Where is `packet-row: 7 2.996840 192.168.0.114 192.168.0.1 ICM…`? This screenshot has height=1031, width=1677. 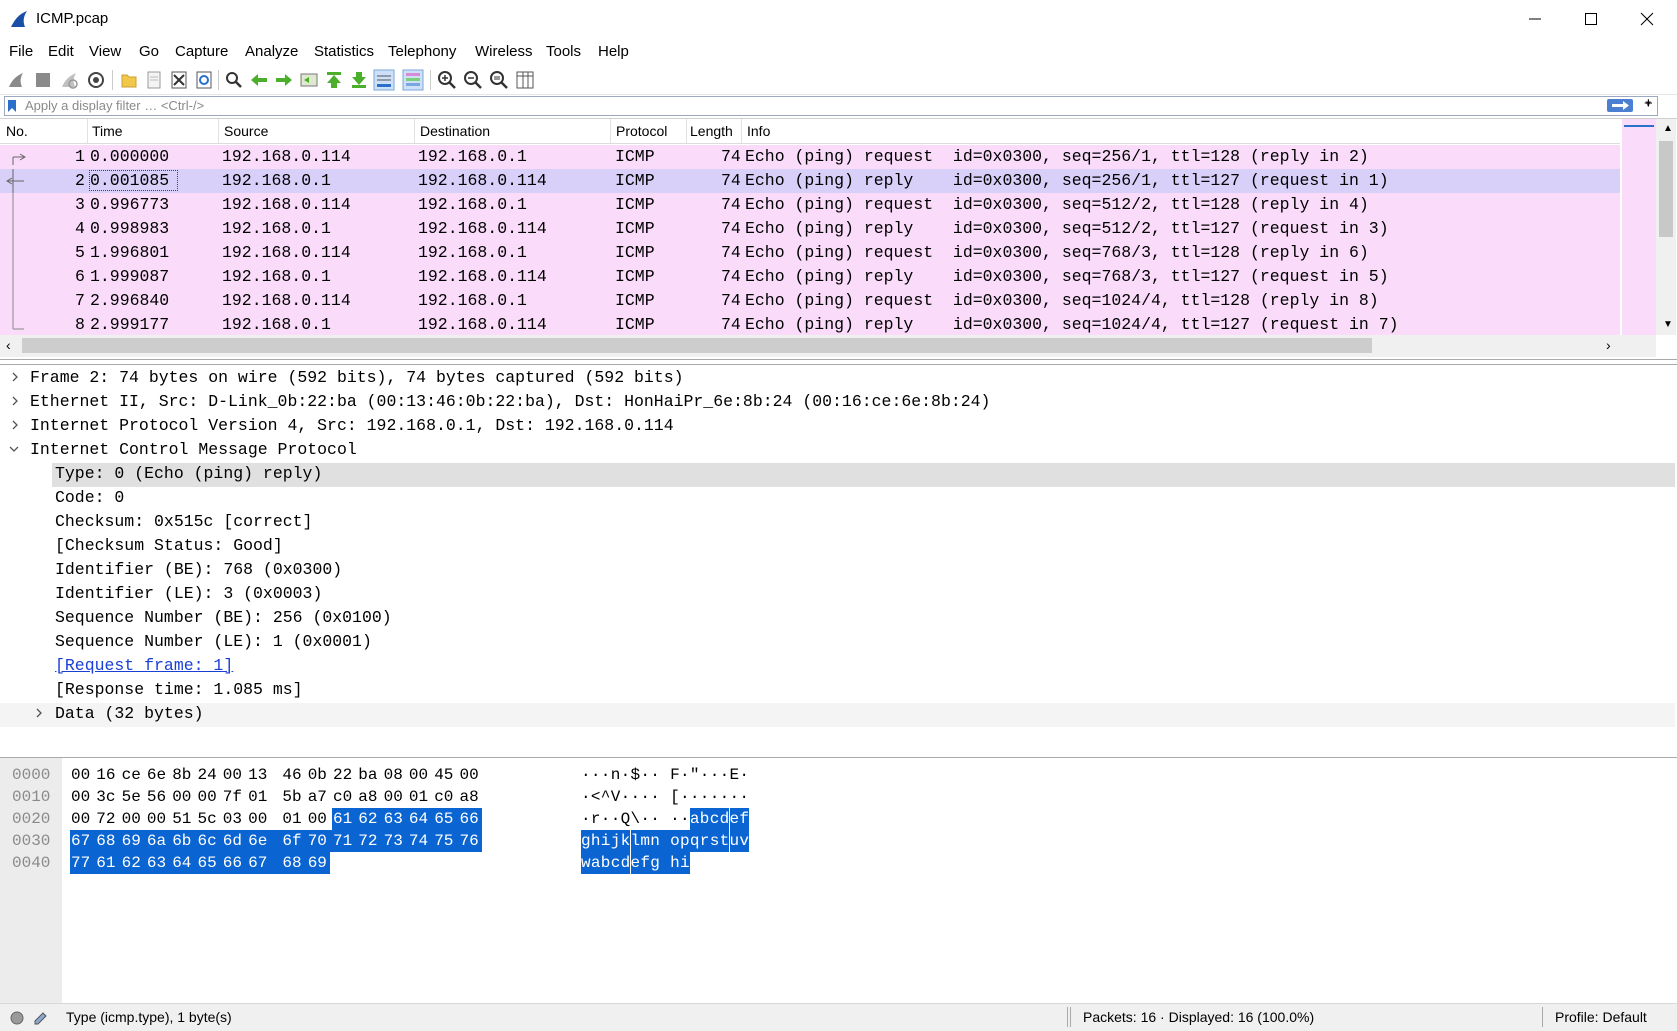 packet-row: 7 2.996840 192.168.0.114 192.168.0.1 ICM… is located at coordinates (810, 301).